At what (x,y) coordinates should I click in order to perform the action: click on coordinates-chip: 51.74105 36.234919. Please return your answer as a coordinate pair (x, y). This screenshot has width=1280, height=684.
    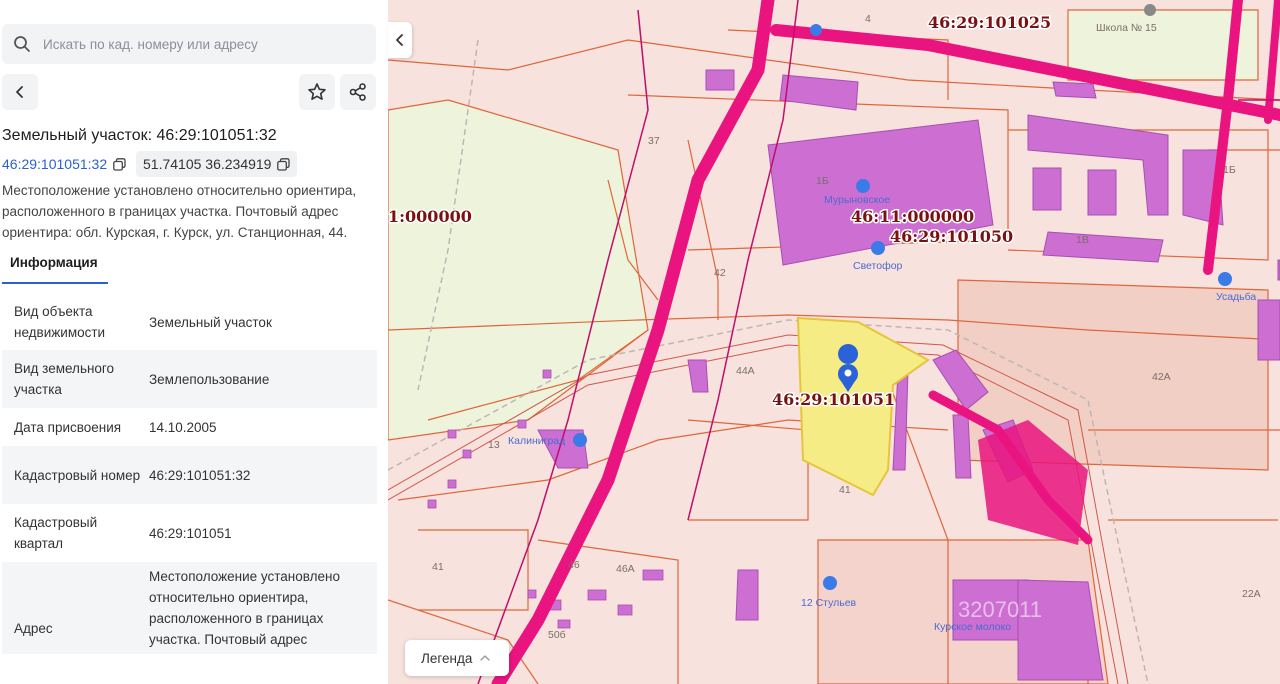
    Looking at the image, I should click on (217, 164).